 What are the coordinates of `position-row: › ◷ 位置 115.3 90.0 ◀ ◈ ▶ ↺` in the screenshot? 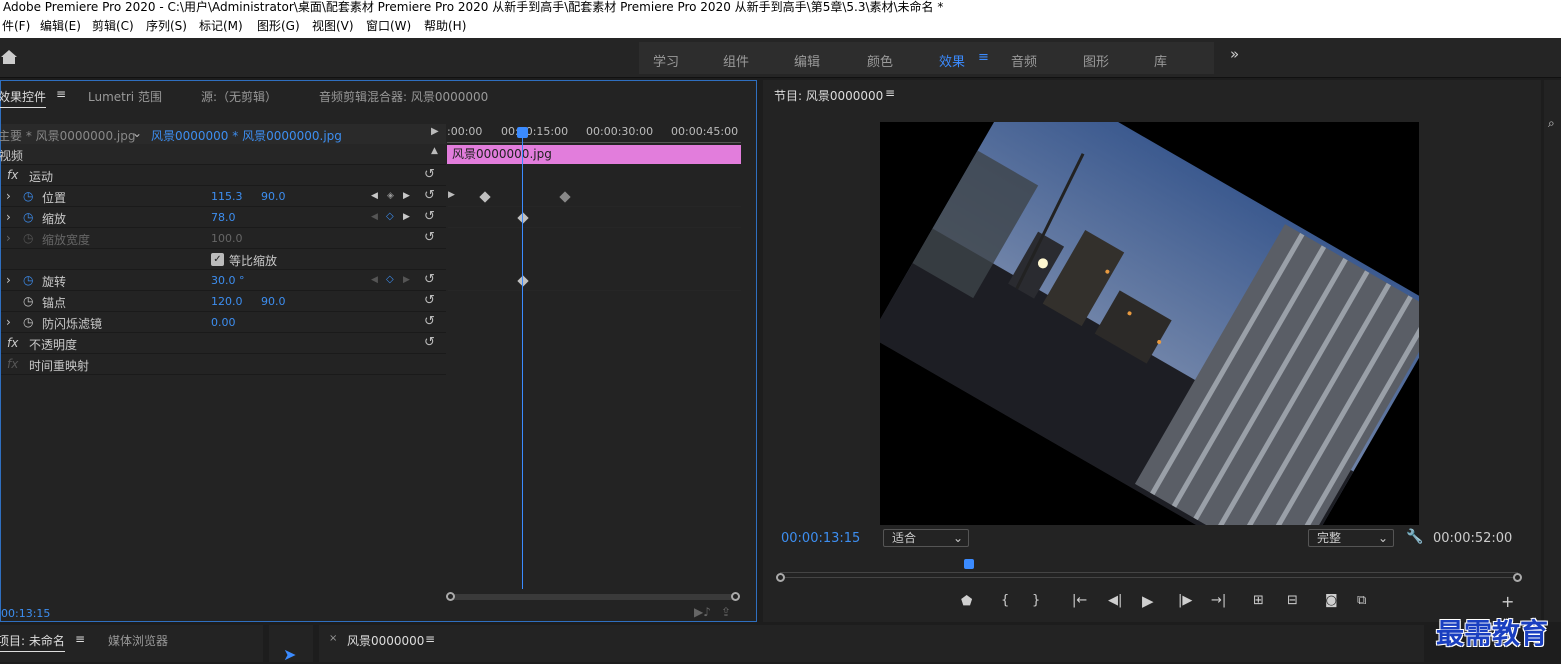 It's located at (223, 196).